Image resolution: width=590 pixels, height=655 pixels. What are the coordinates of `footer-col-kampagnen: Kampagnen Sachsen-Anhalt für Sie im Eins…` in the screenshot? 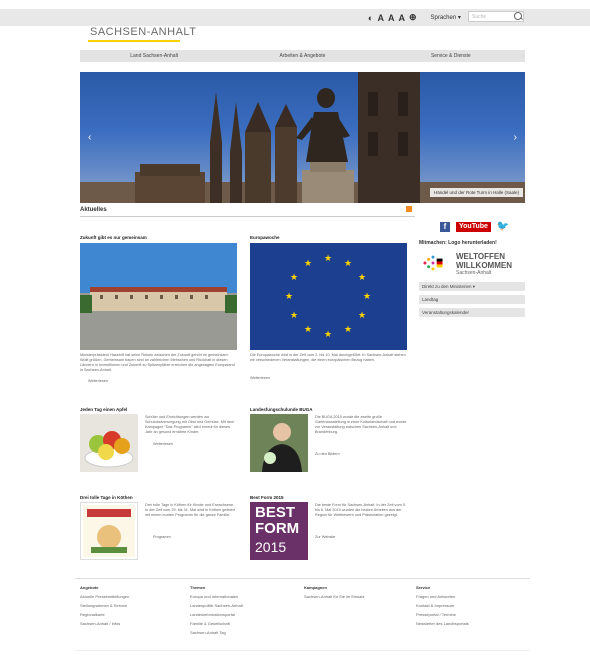 It's located at (334, 592).